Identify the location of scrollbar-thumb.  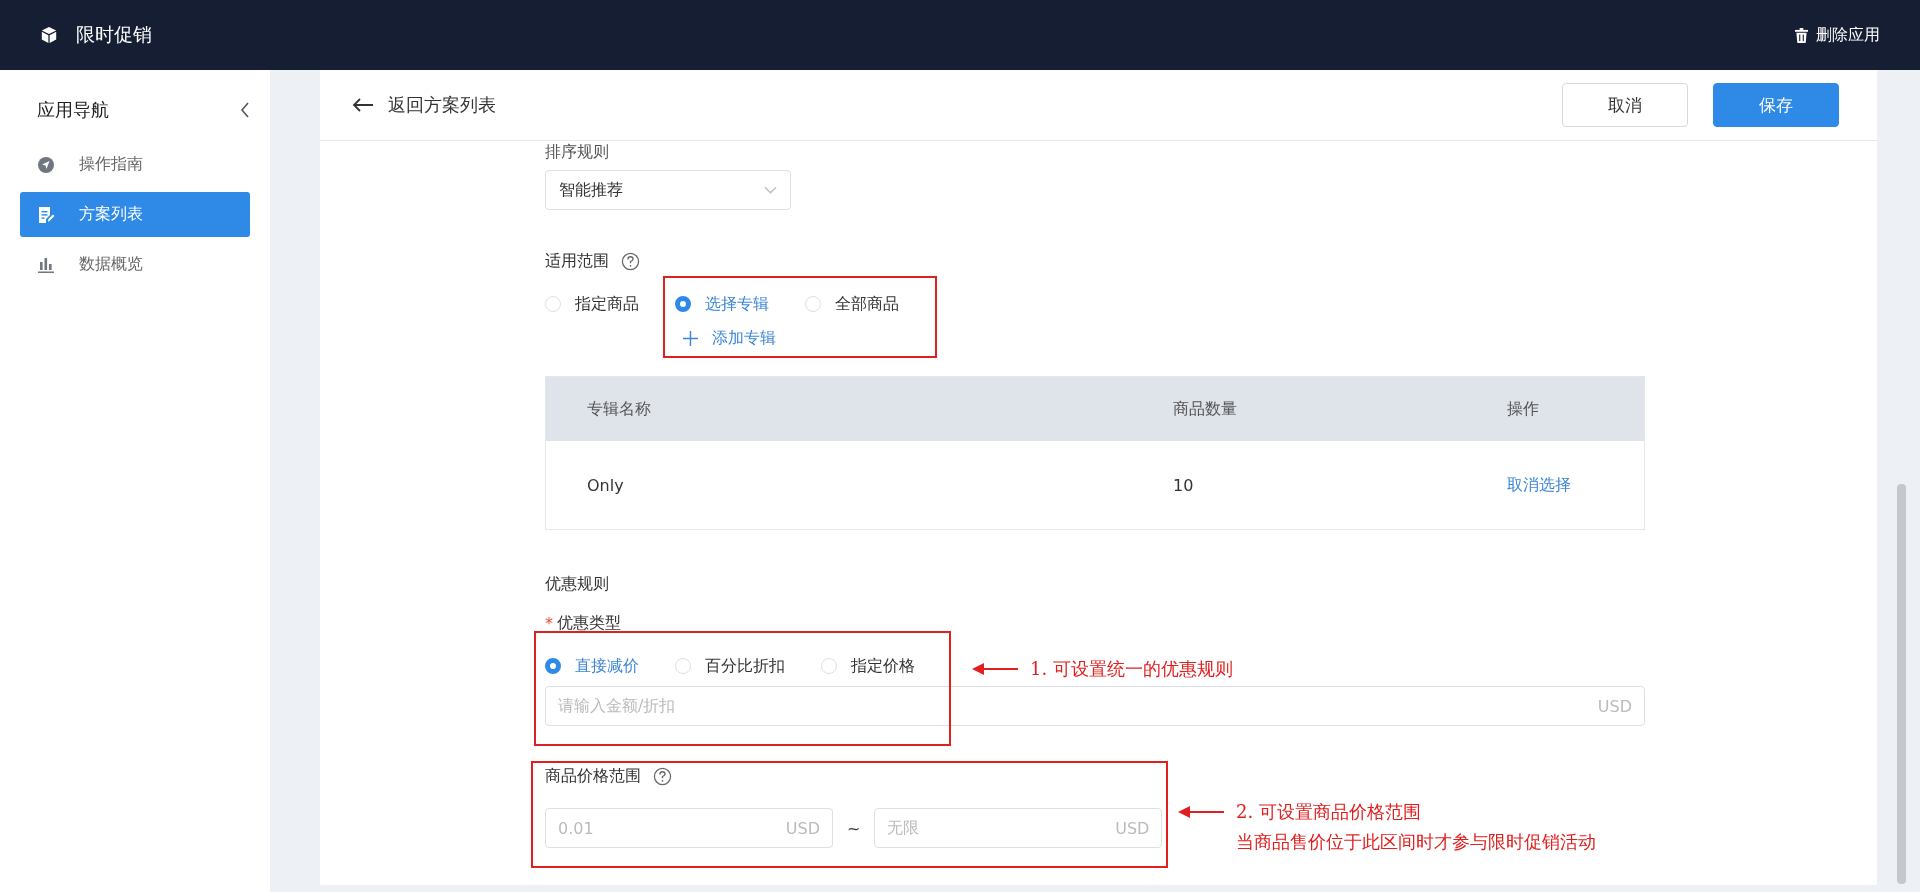
(1901, 684).